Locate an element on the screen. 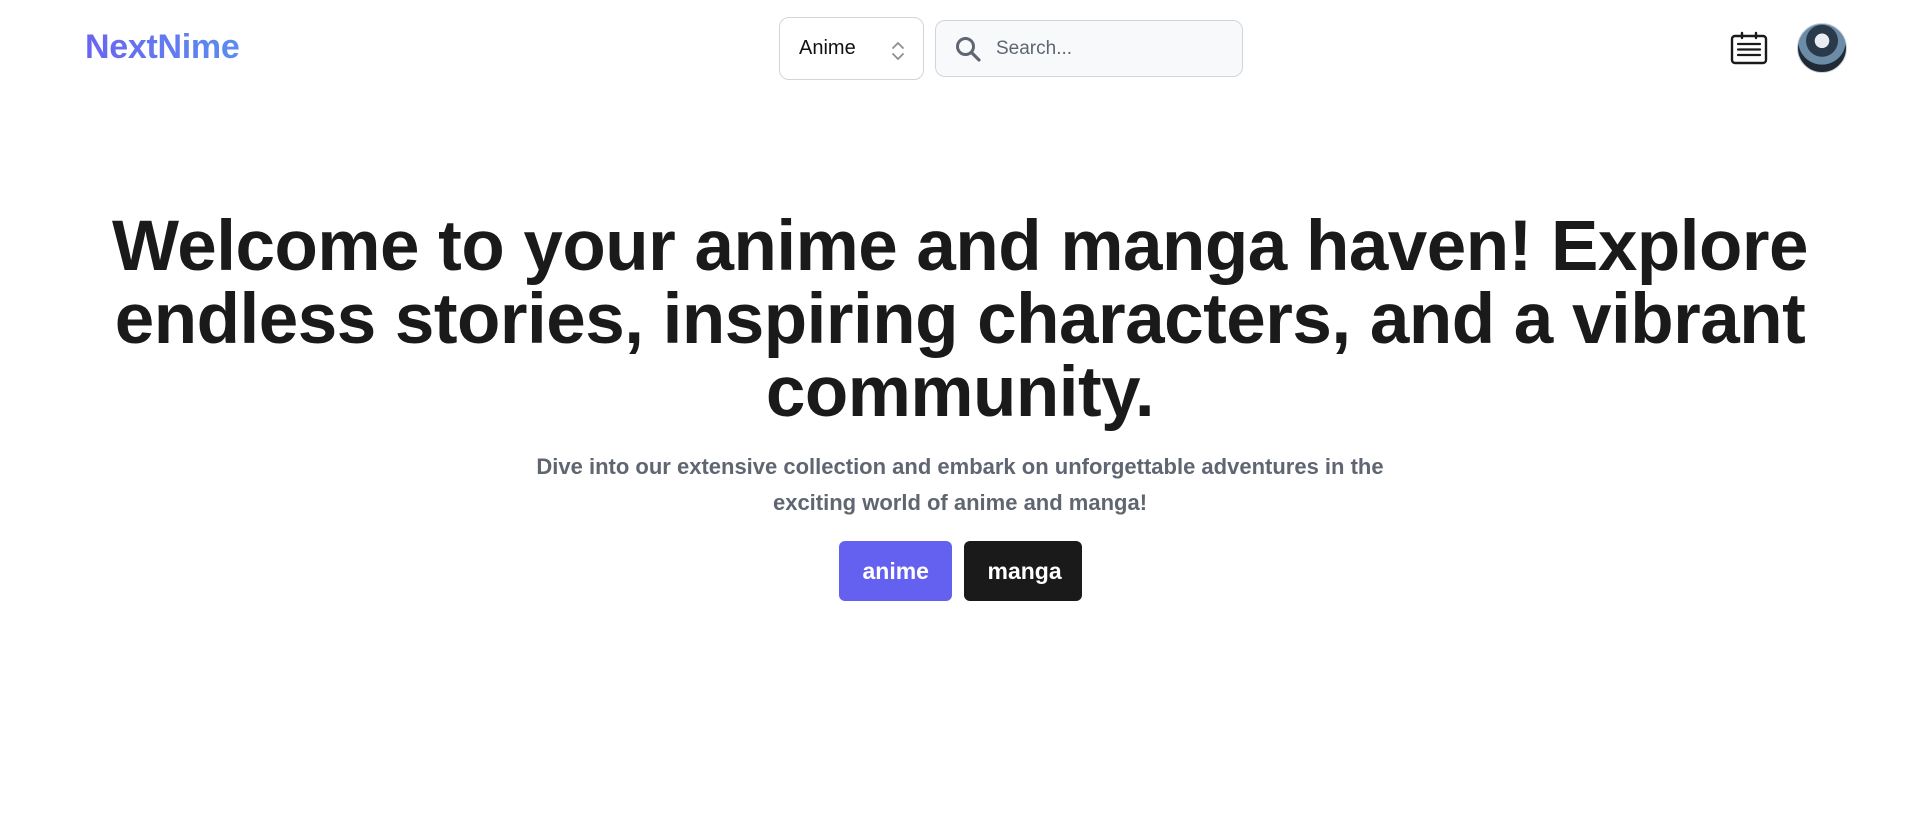 The image size is (1920, 827). brand-logo: NextNime is located at coordinates (162, 47).